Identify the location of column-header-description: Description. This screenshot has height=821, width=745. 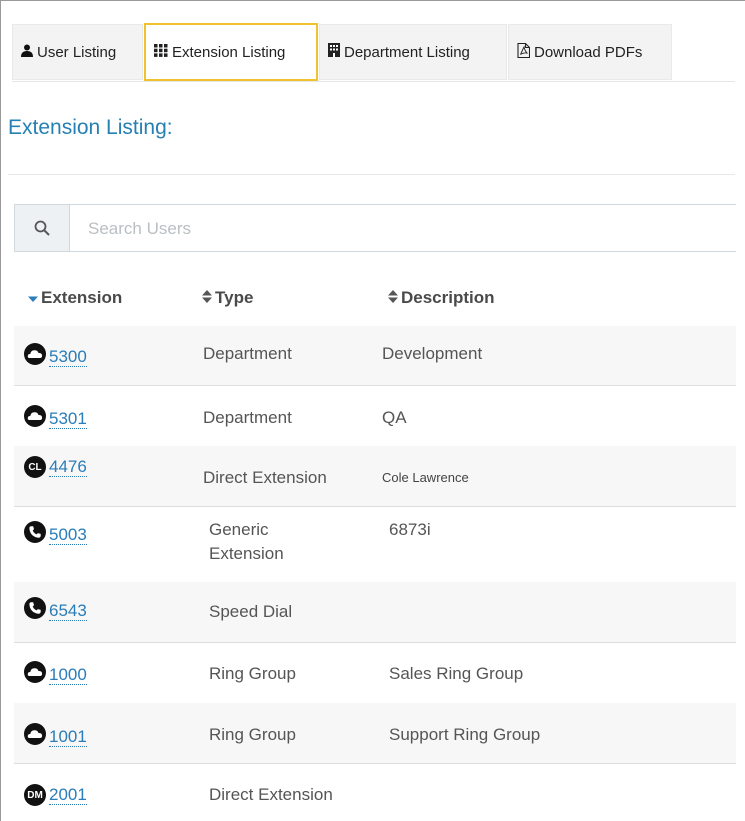
(441, 298).